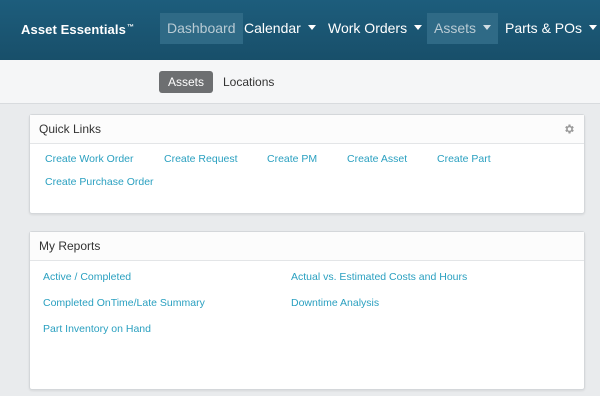  Describe the element at coordinates (73, 29) in the screenshot. I see `brand-name: Asset Essentials` at that location.